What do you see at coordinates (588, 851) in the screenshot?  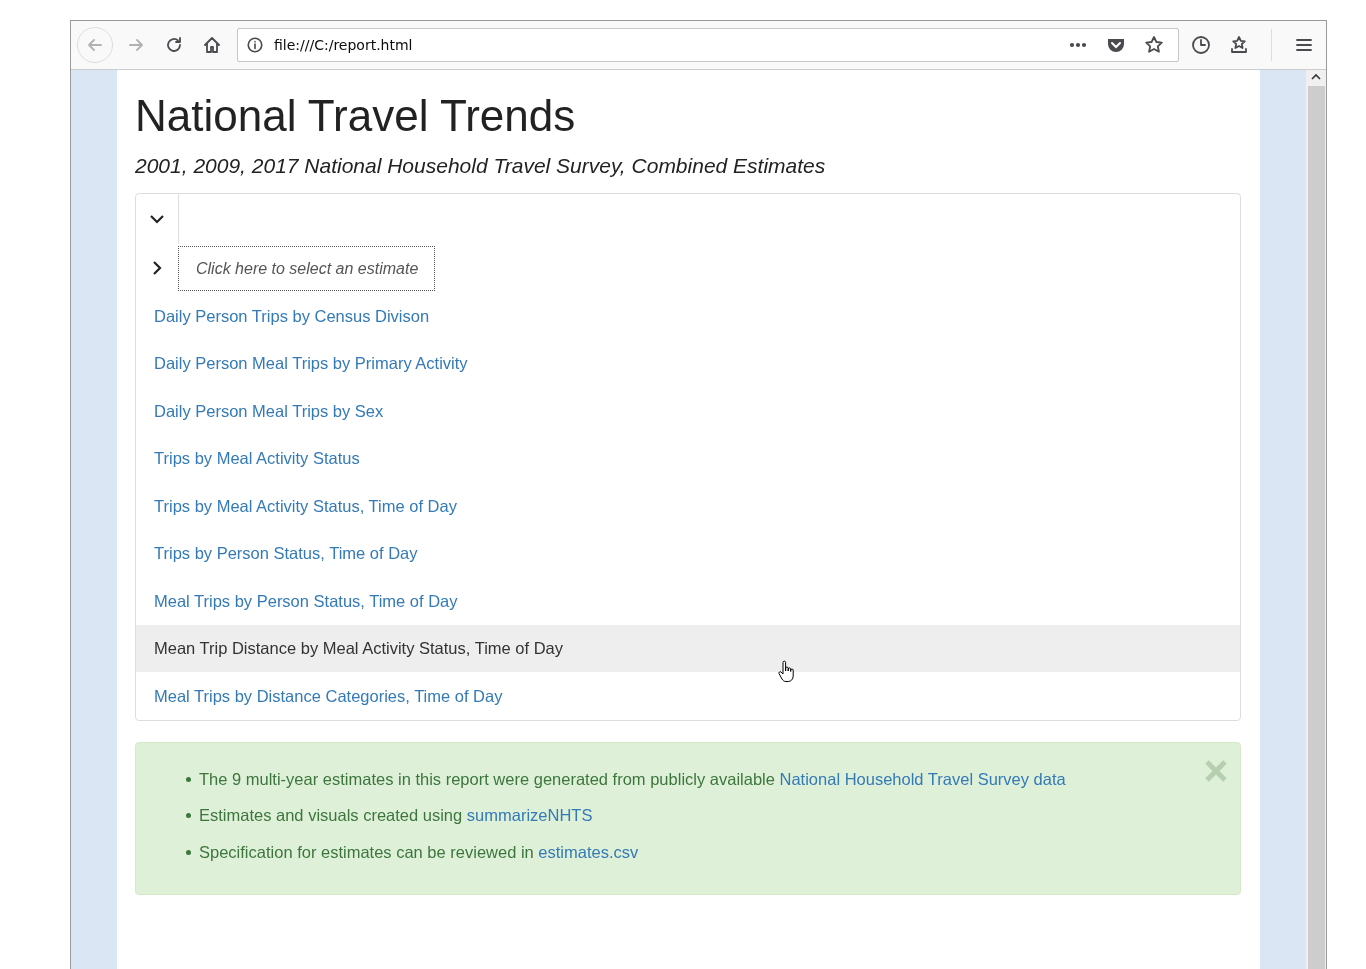 I see `notice-link: estimates.csv` at bounding box center [588, 851].